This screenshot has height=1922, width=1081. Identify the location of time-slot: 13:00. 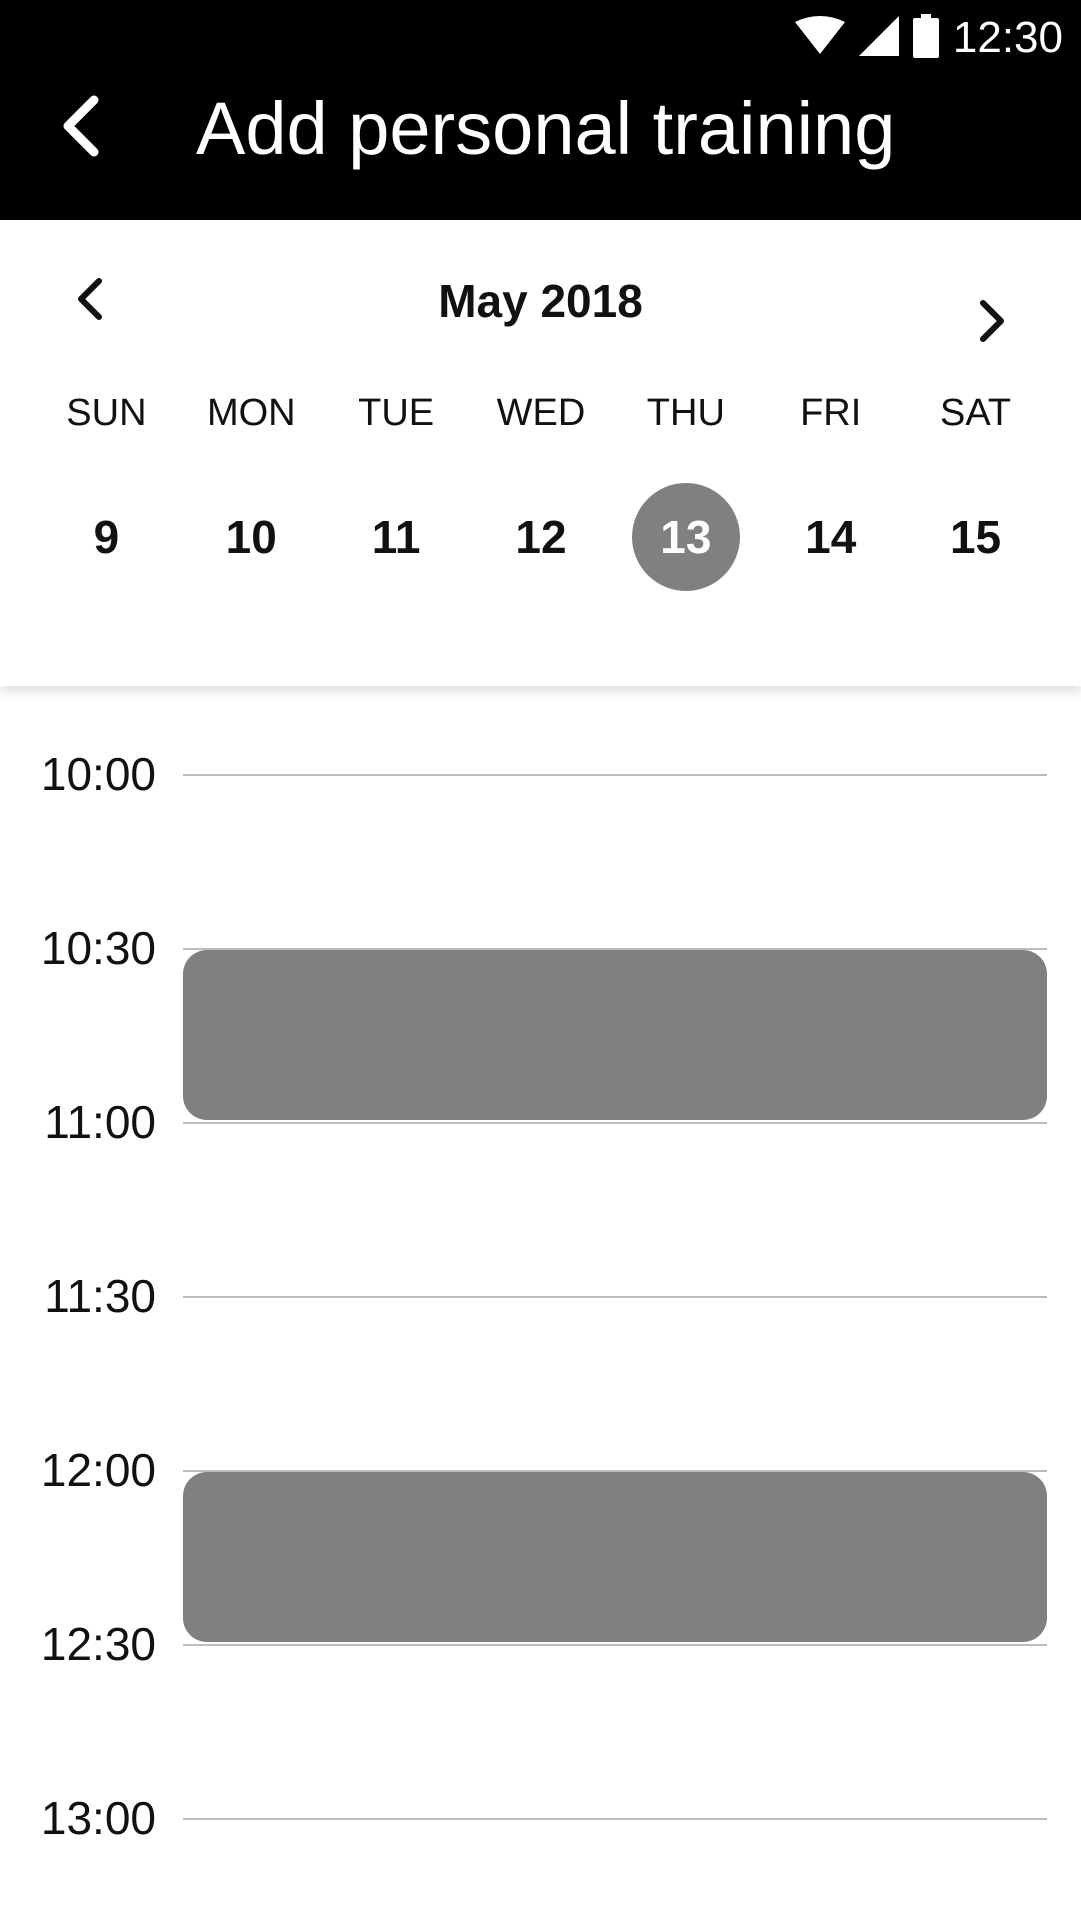
(540, 1818).